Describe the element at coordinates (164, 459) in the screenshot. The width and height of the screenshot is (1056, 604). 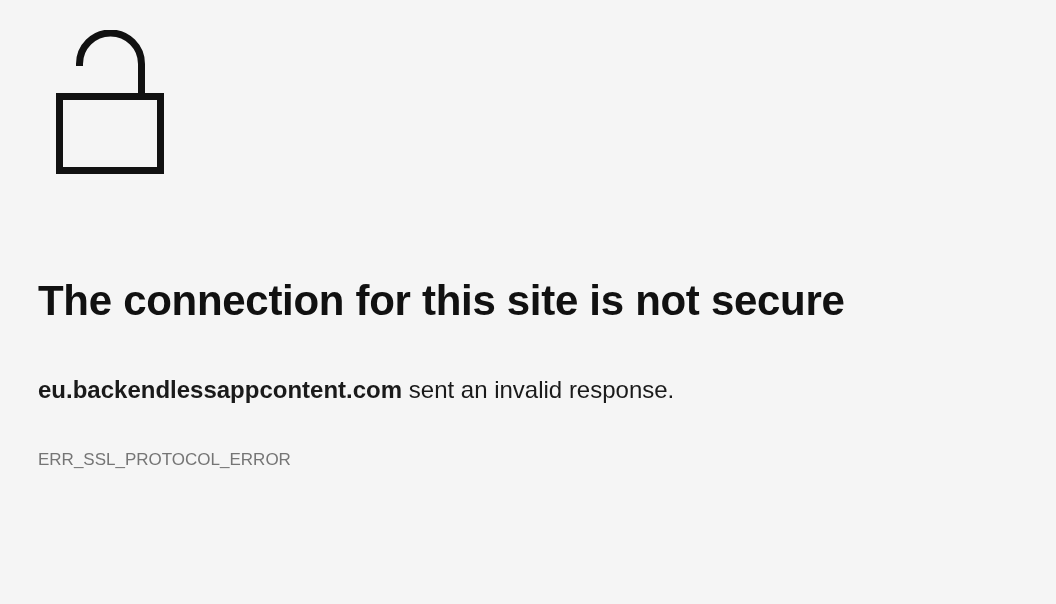
I see `error-code: ERR_SSL_PROTOCOL_ERROR` at that location.